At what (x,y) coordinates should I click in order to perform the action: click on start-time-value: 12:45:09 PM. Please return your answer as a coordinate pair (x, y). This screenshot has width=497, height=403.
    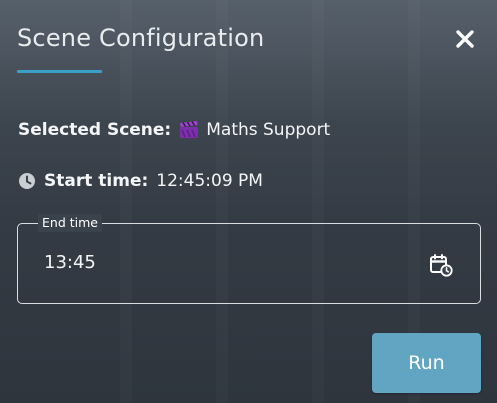
    Looking at the image, I should click on (209, 181).